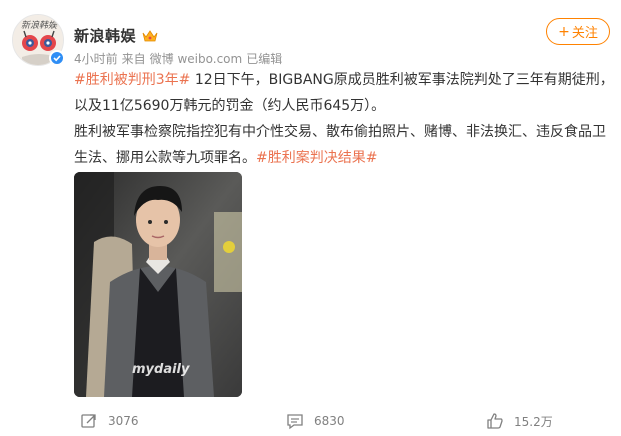  What do you see at coordinates (57, 58) in the screenshot?
I see `verified-icon` at bounding box center [57, 58].